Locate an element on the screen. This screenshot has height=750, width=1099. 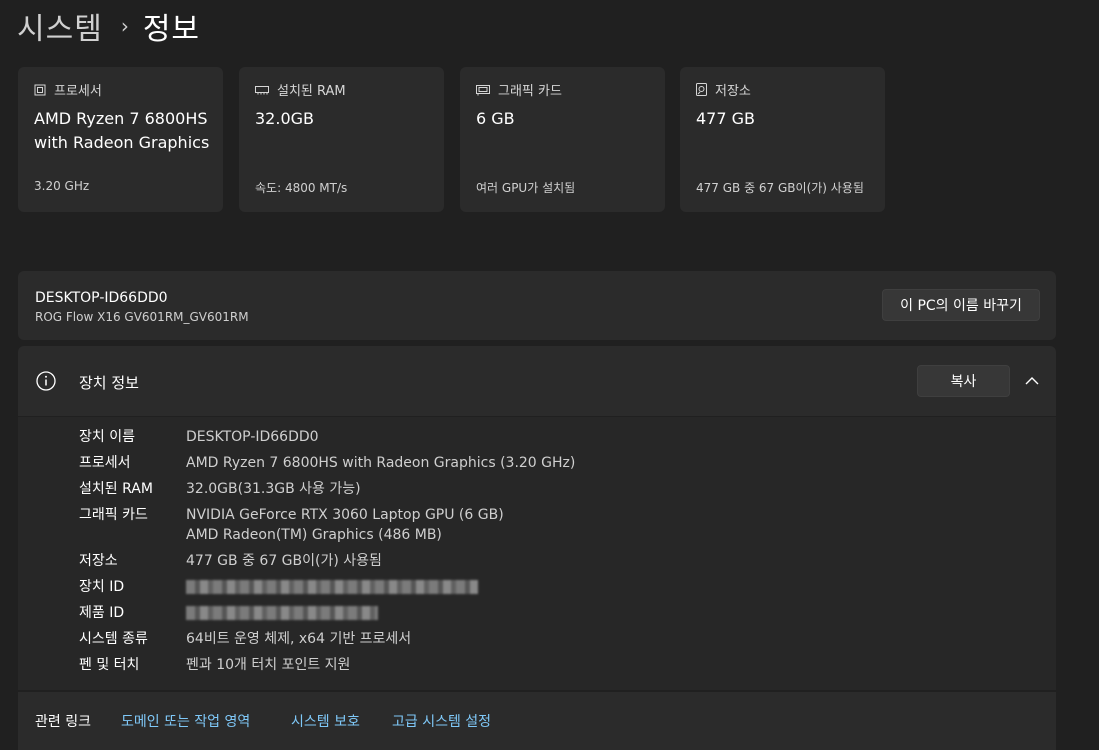
device-id-value is located at coordinates (332, 588).